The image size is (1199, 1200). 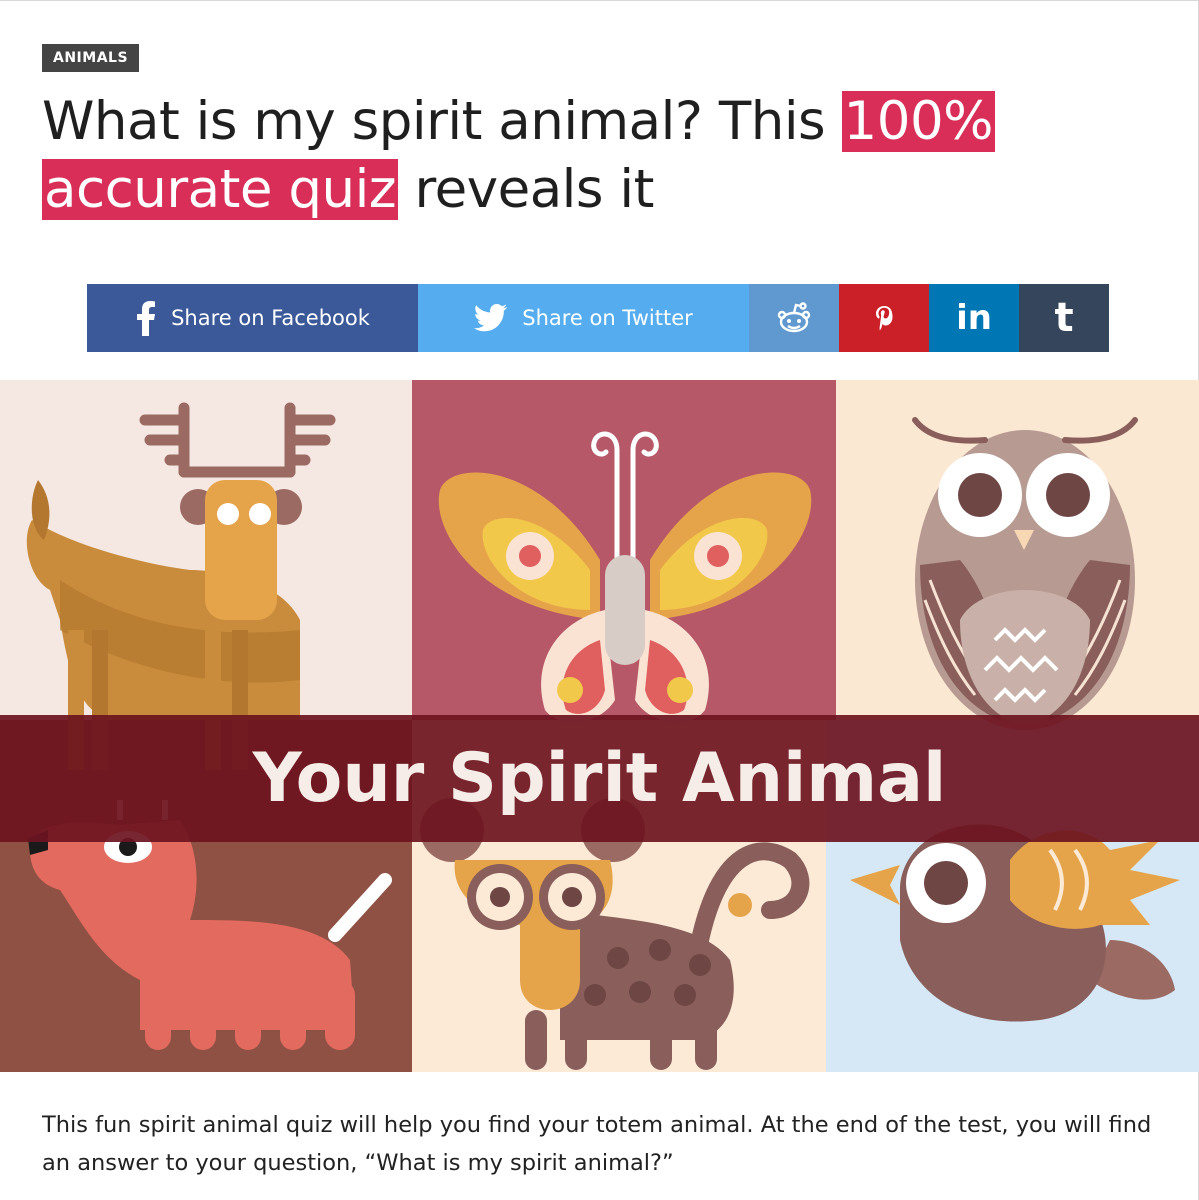 I want to click on reddit-icon, so click(x=794, y=317).